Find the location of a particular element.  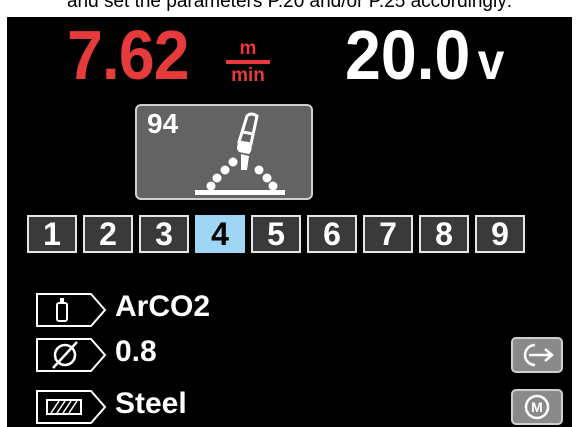

exit-button is located at coordinates (537, 355).